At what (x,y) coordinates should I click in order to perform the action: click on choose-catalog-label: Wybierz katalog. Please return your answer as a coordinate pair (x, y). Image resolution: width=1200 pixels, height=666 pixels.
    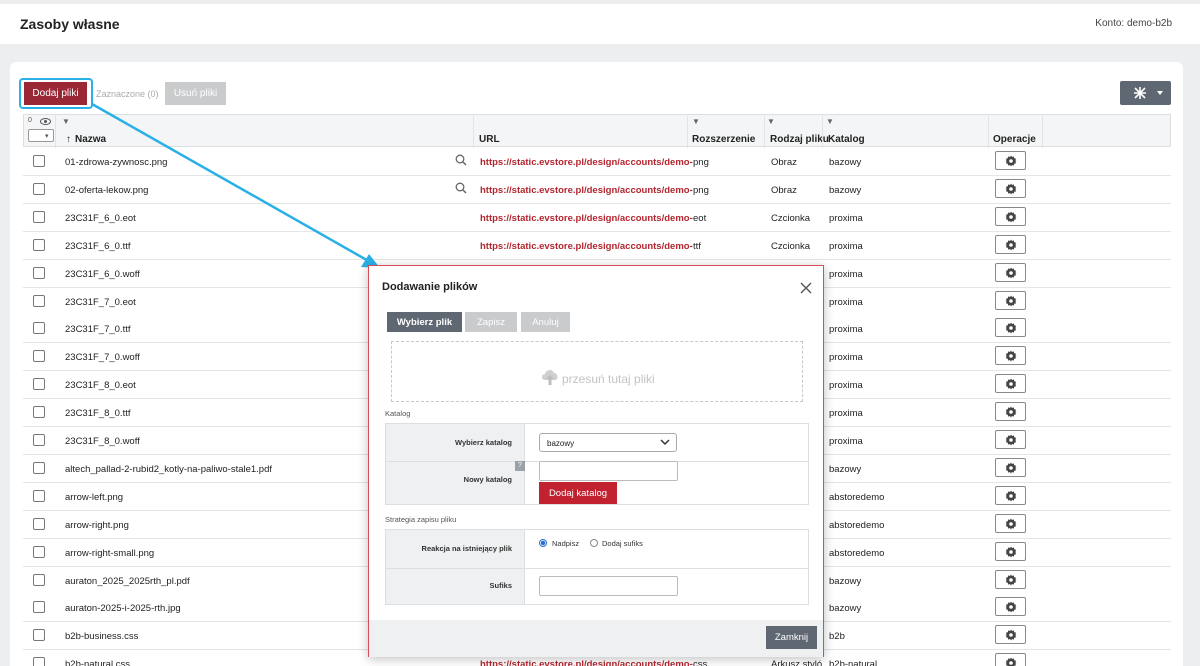
    Looking at the image, I should click on (483, 442).